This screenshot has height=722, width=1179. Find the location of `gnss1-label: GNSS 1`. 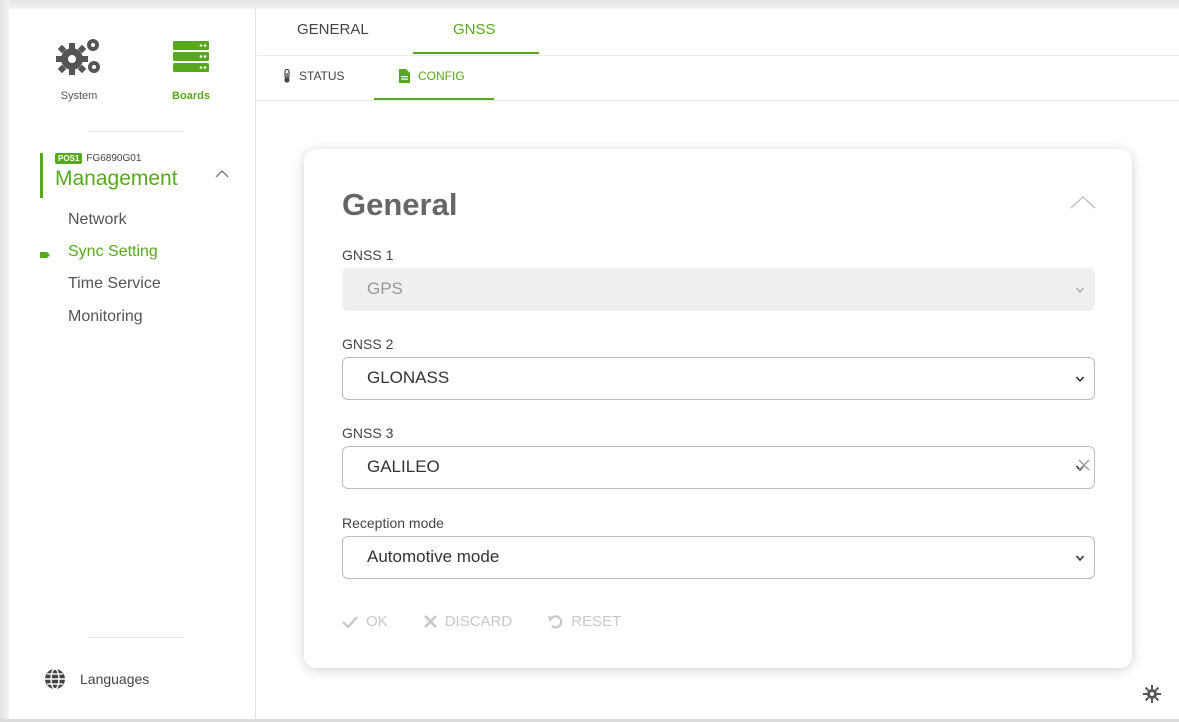

gnss1-label: GNSS 1 is located at coordinates (368, 255).